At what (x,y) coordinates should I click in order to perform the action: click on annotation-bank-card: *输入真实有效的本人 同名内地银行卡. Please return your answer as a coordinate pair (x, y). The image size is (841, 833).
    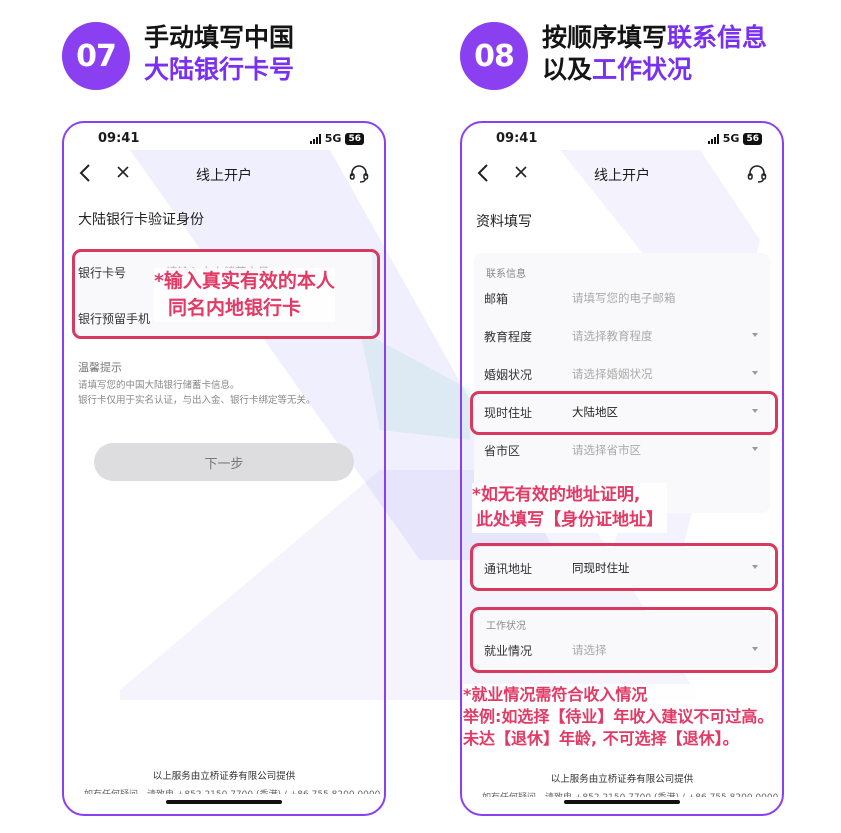
    Looking at the image, I should click on (244, 295).